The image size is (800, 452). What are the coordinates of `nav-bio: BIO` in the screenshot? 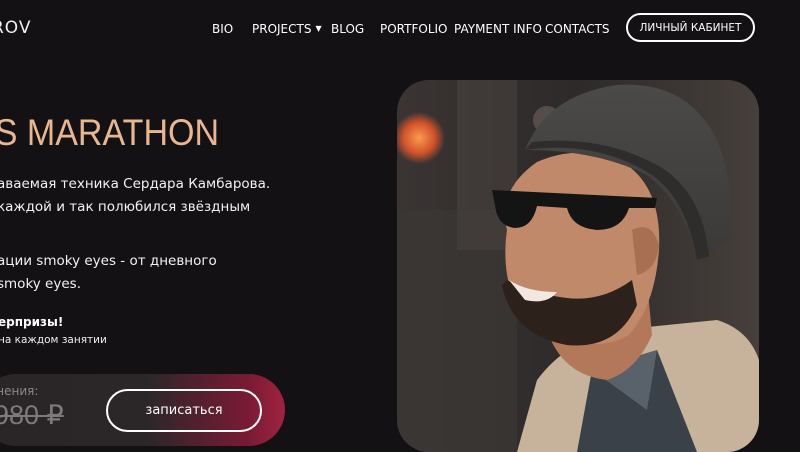 It's located at (222, 29).